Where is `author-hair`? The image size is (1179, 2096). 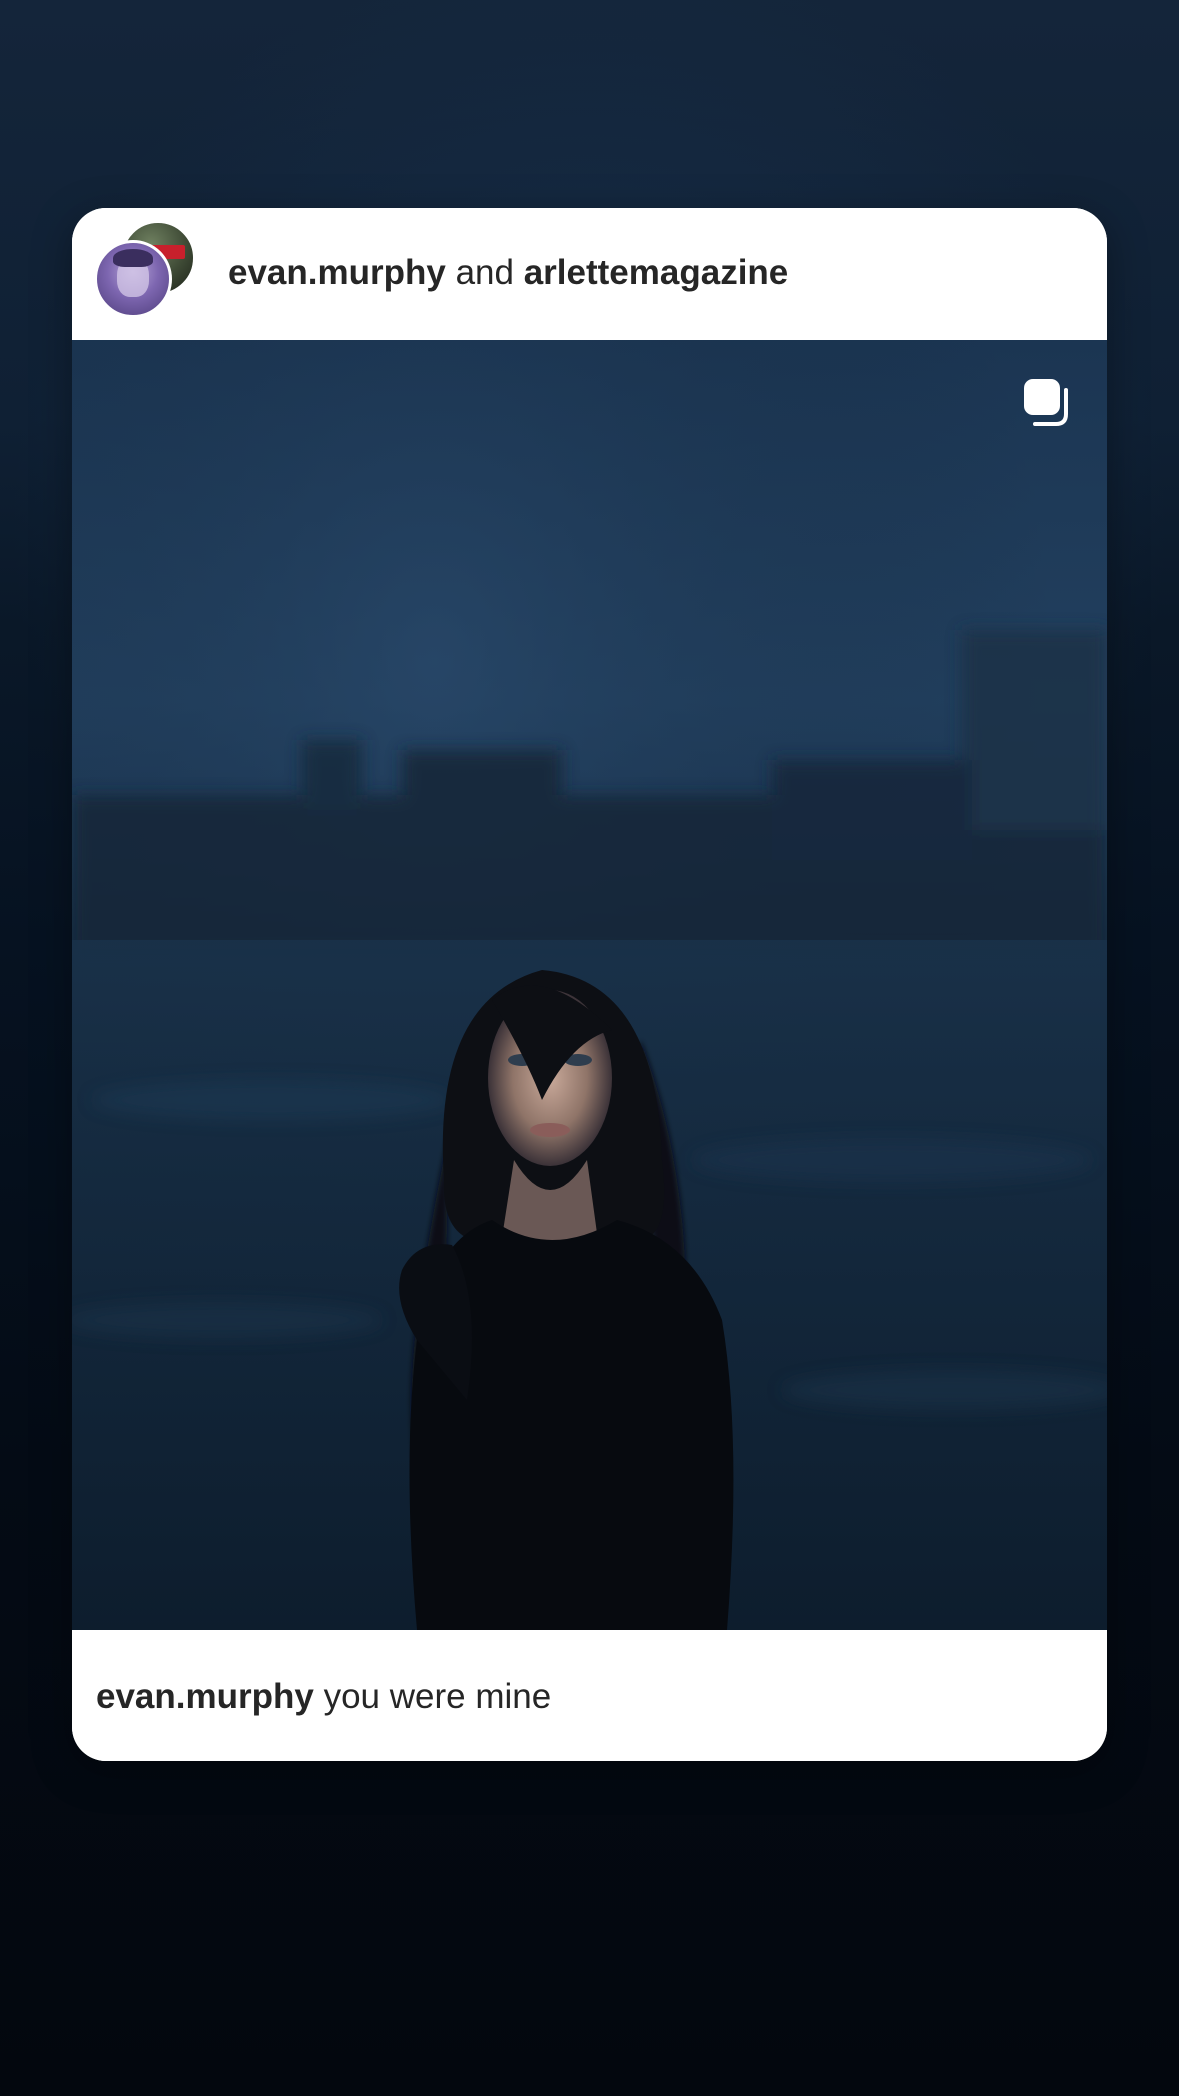
author-hair is located at coordinates (133, 258).